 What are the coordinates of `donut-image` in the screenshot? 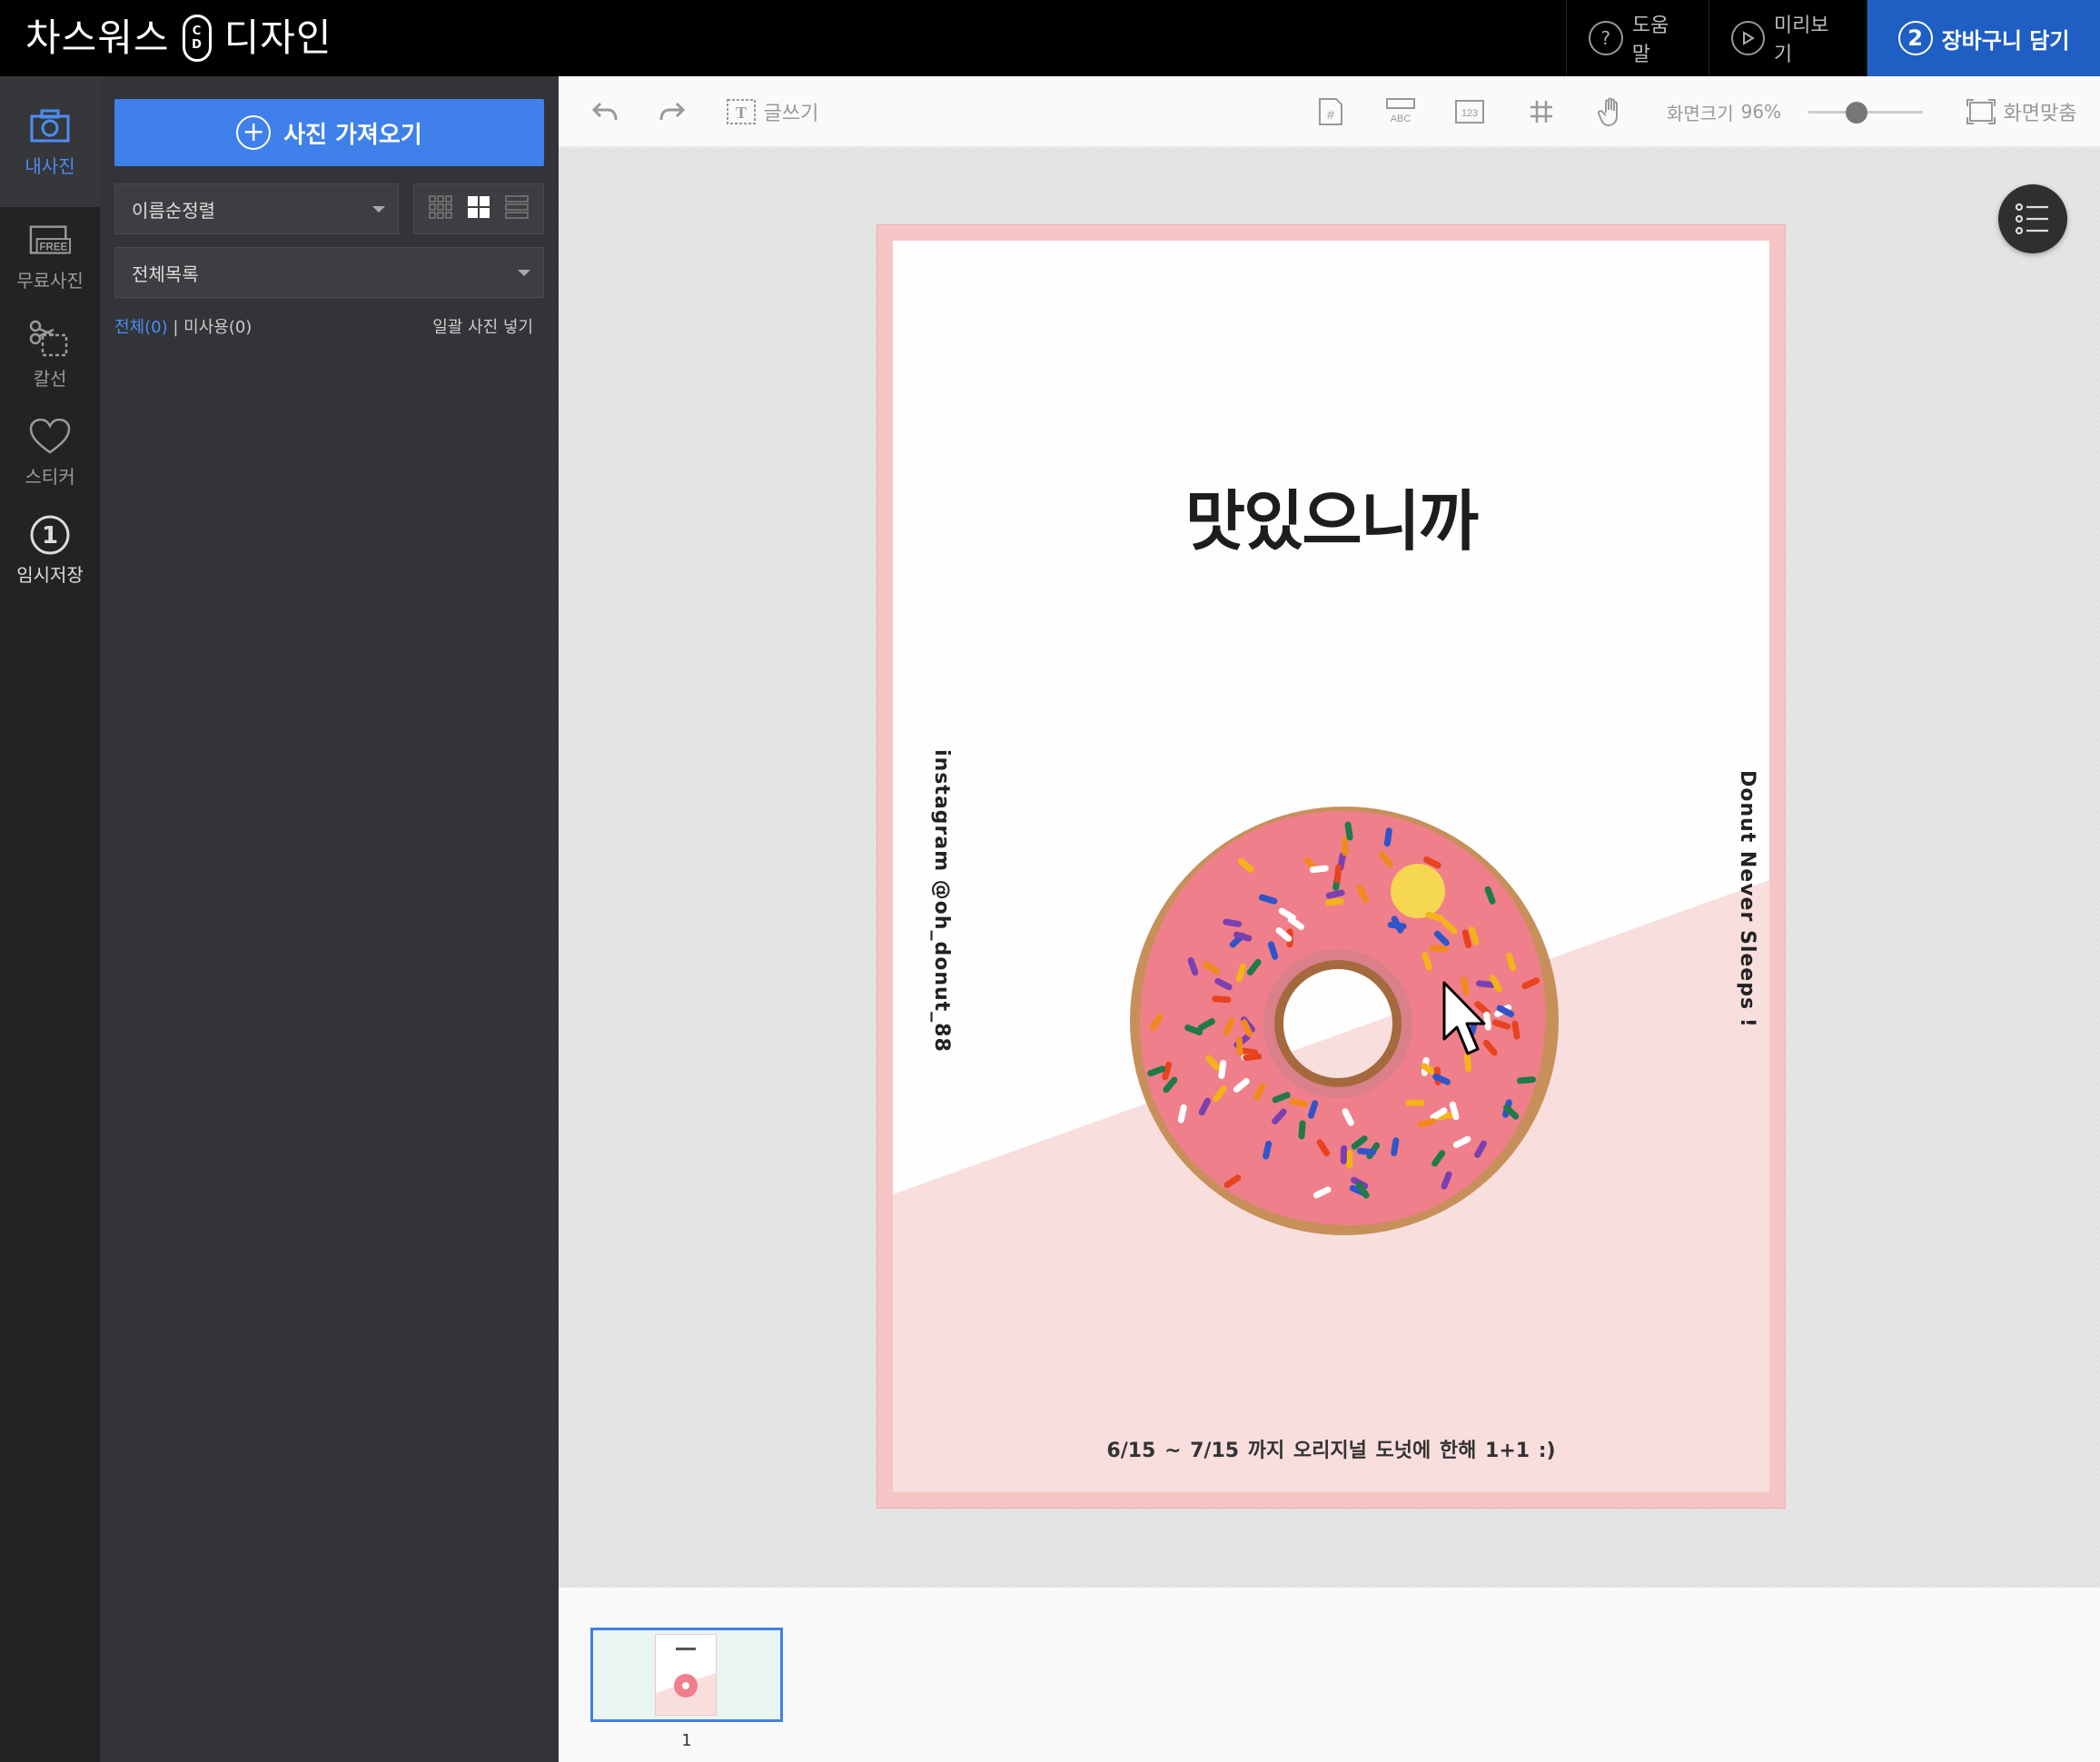 It's located at (1344, 1021).